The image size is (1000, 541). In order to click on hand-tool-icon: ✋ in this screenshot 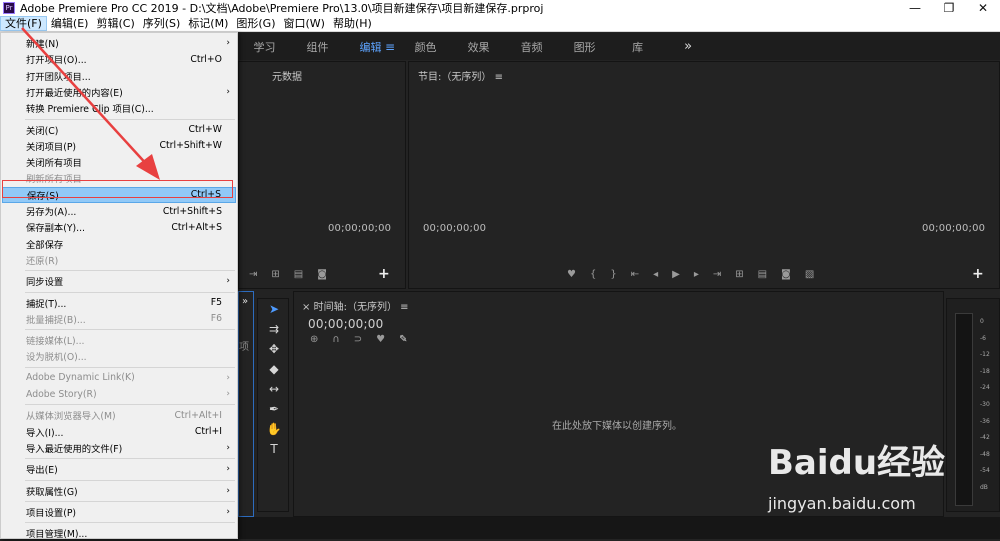, I will do `click(274, 429)`.